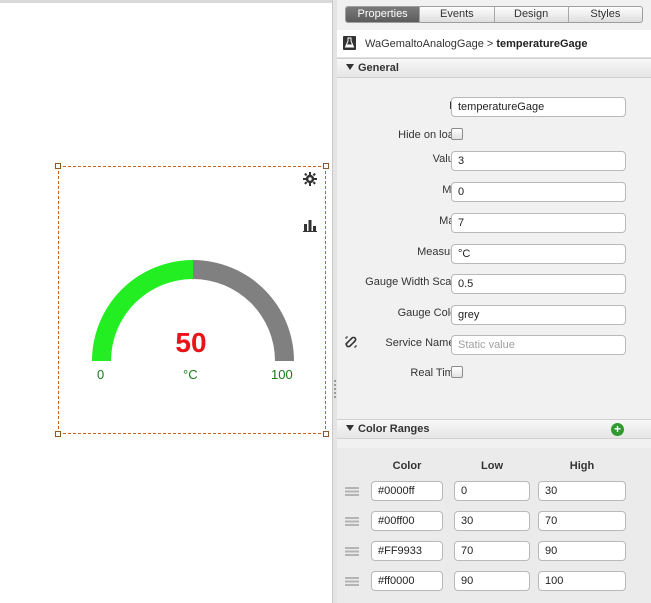 The width and height of the screenshot is (651, 603). Describe the element at coordinates (407, 521) in the screenshot. I see `color-cell: #00ff00` at that location.